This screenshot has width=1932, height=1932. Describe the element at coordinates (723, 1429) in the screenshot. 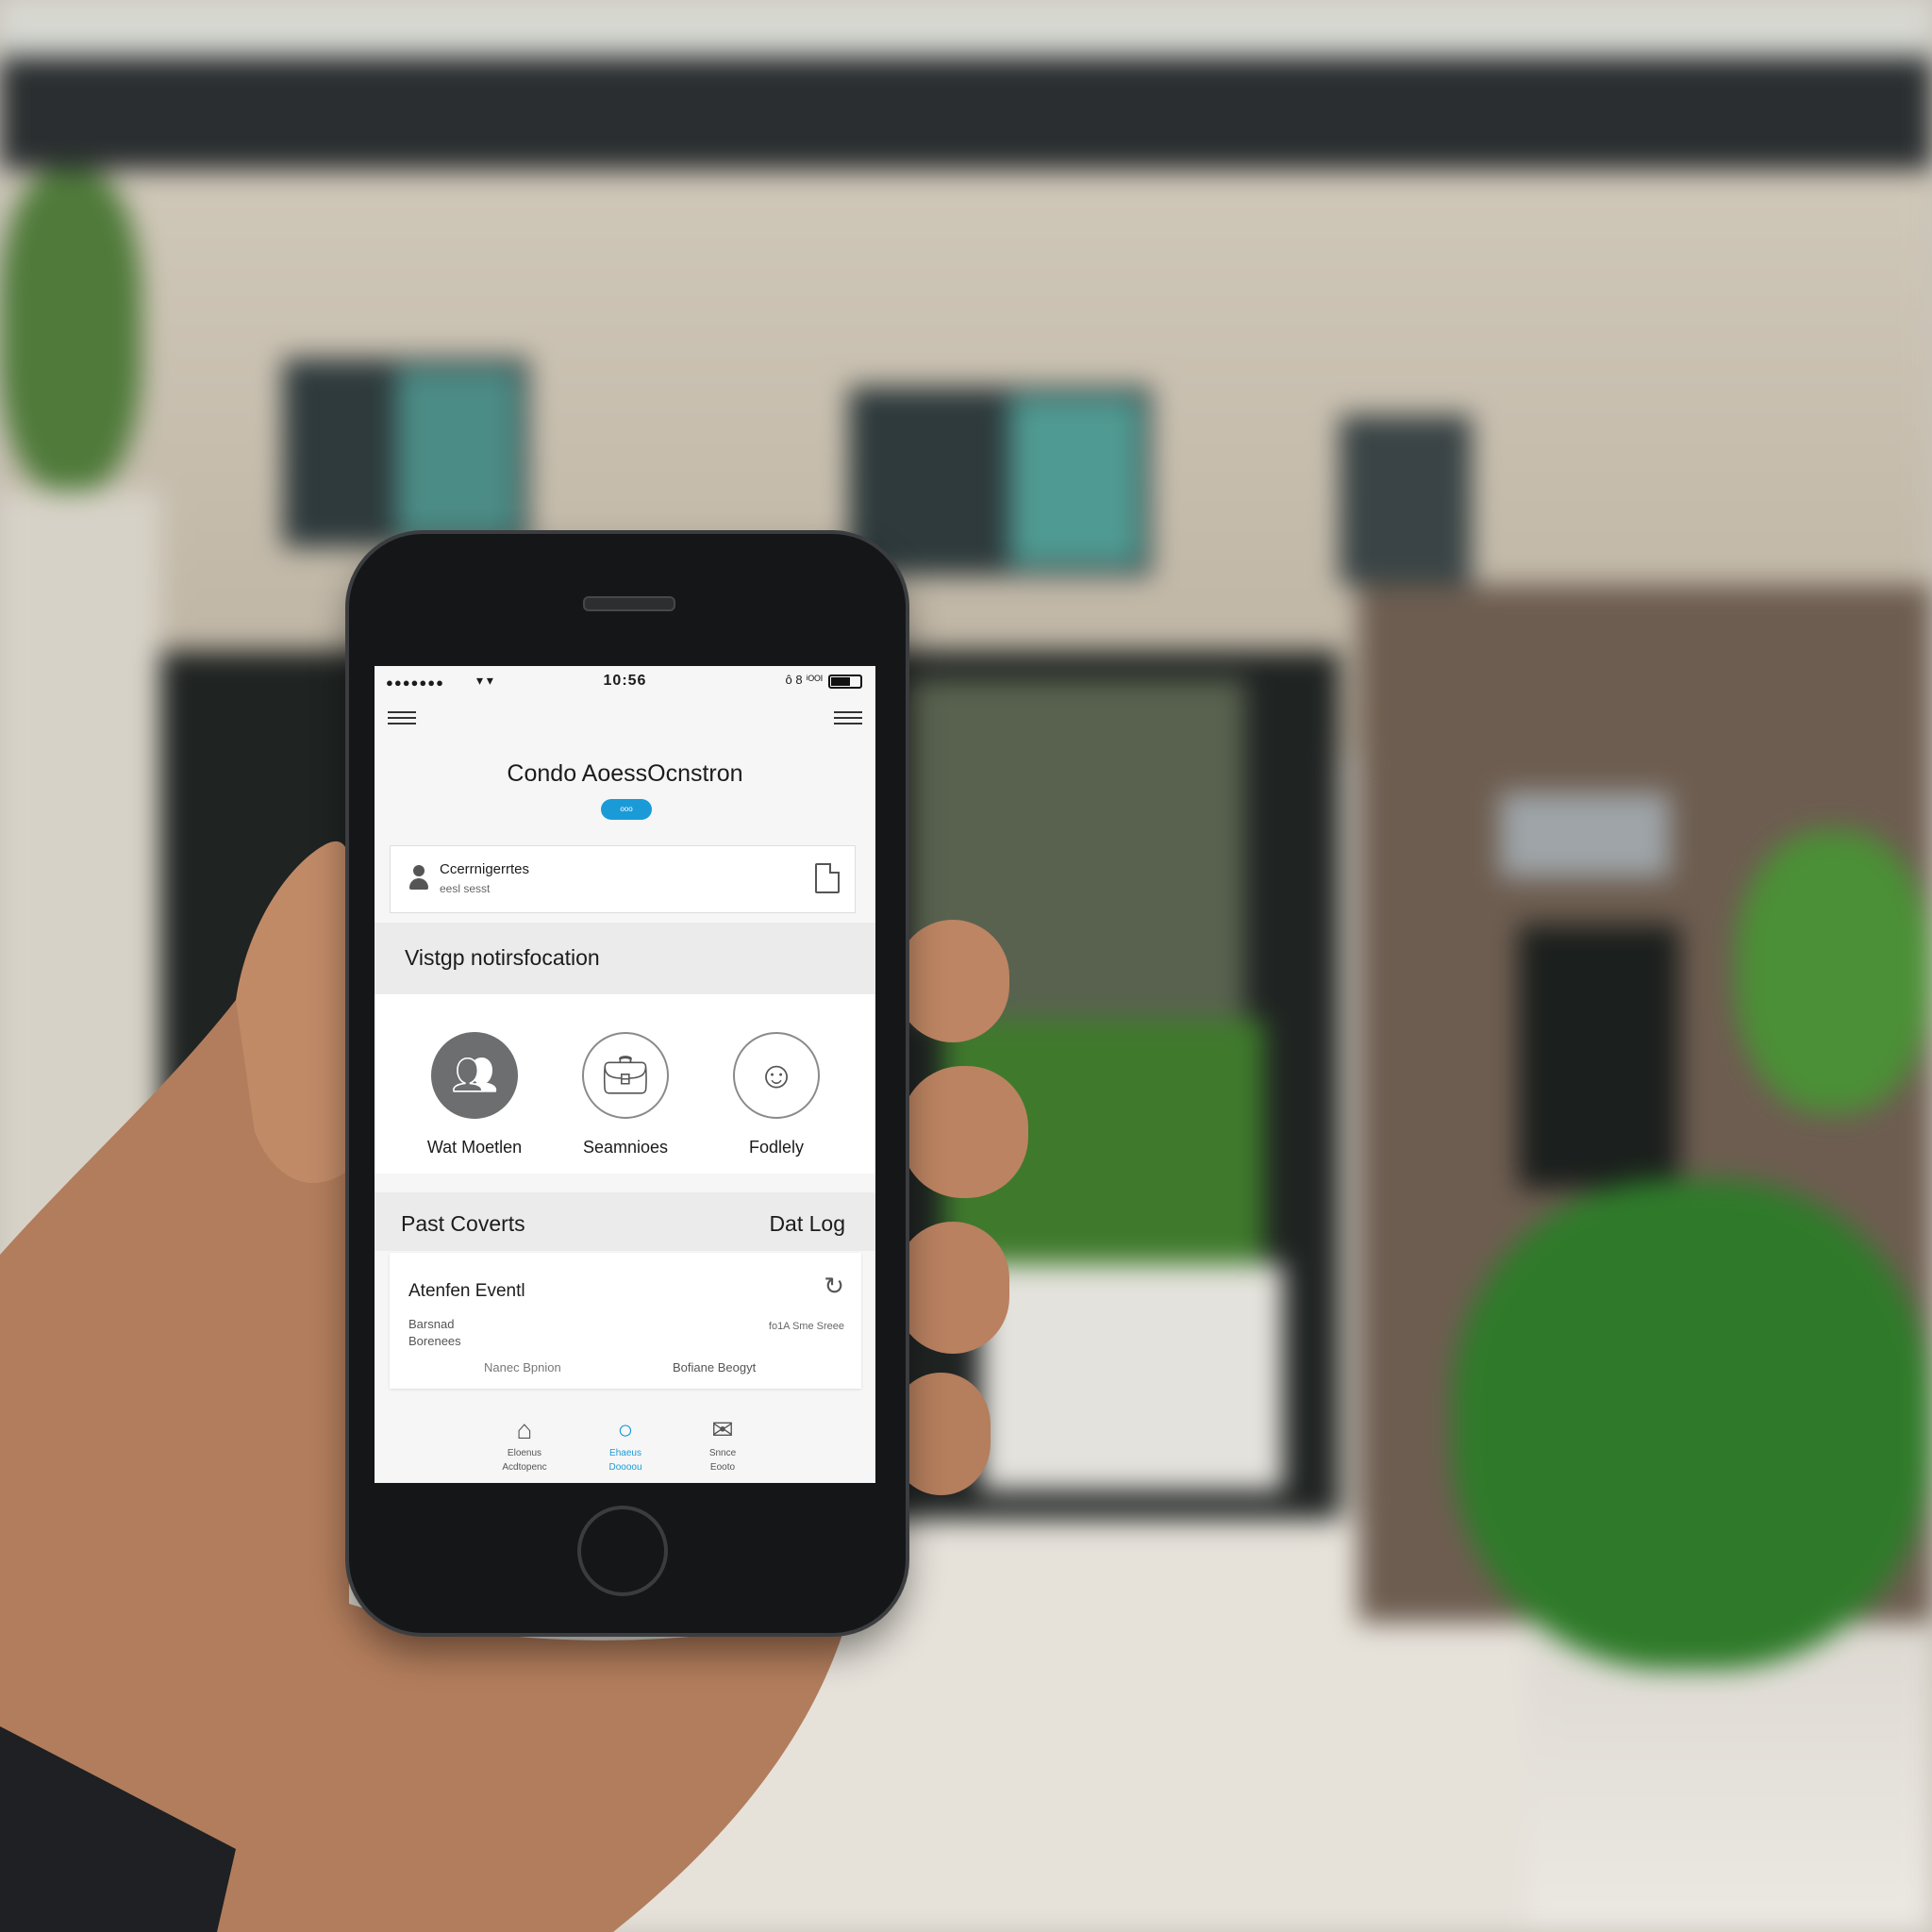

I see `mail-icon: ✉` at that location.